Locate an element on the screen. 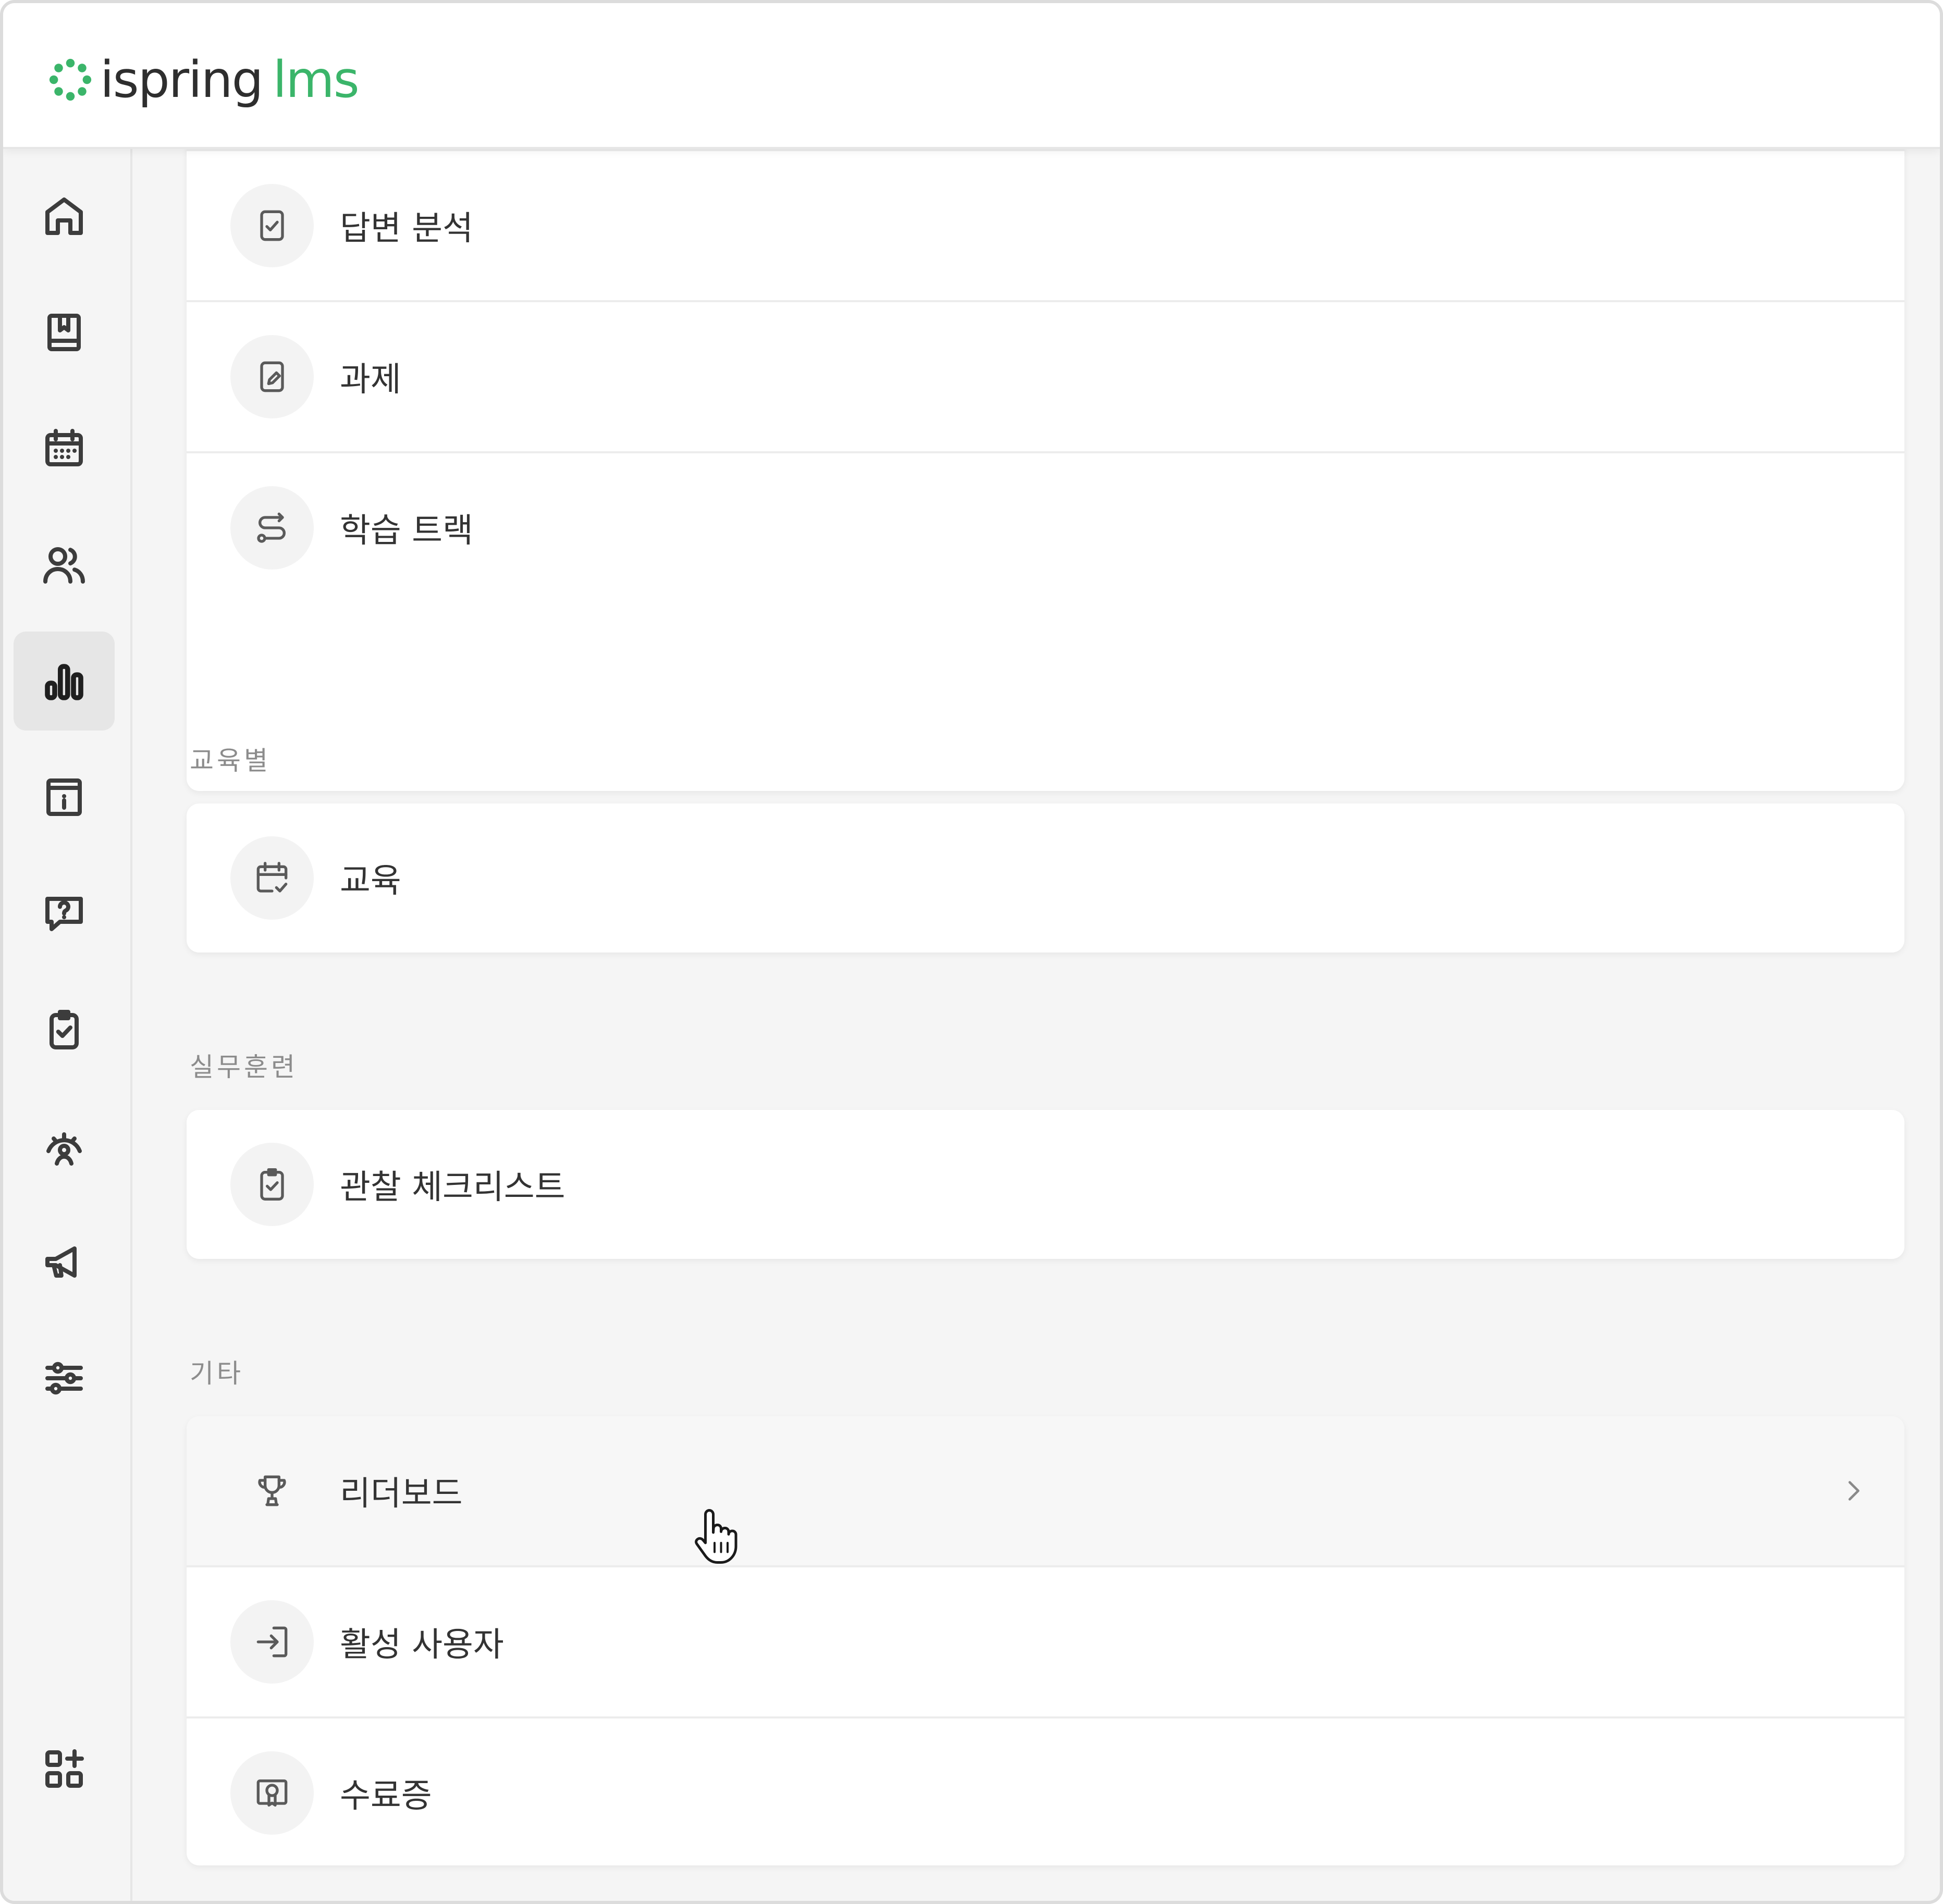 The image size is (1943, 1904). apps-plus-icon is located at coordinates (64, 1768).